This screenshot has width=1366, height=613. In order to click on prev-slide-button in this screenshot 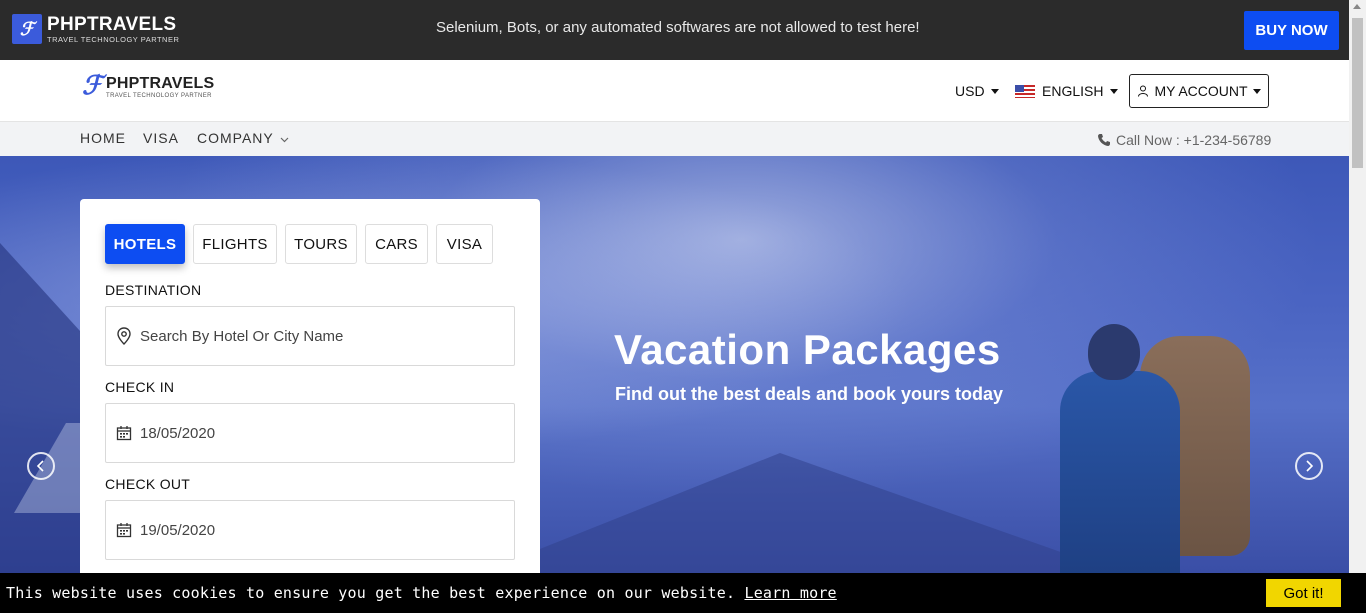, I will do `click(41, 466)`.